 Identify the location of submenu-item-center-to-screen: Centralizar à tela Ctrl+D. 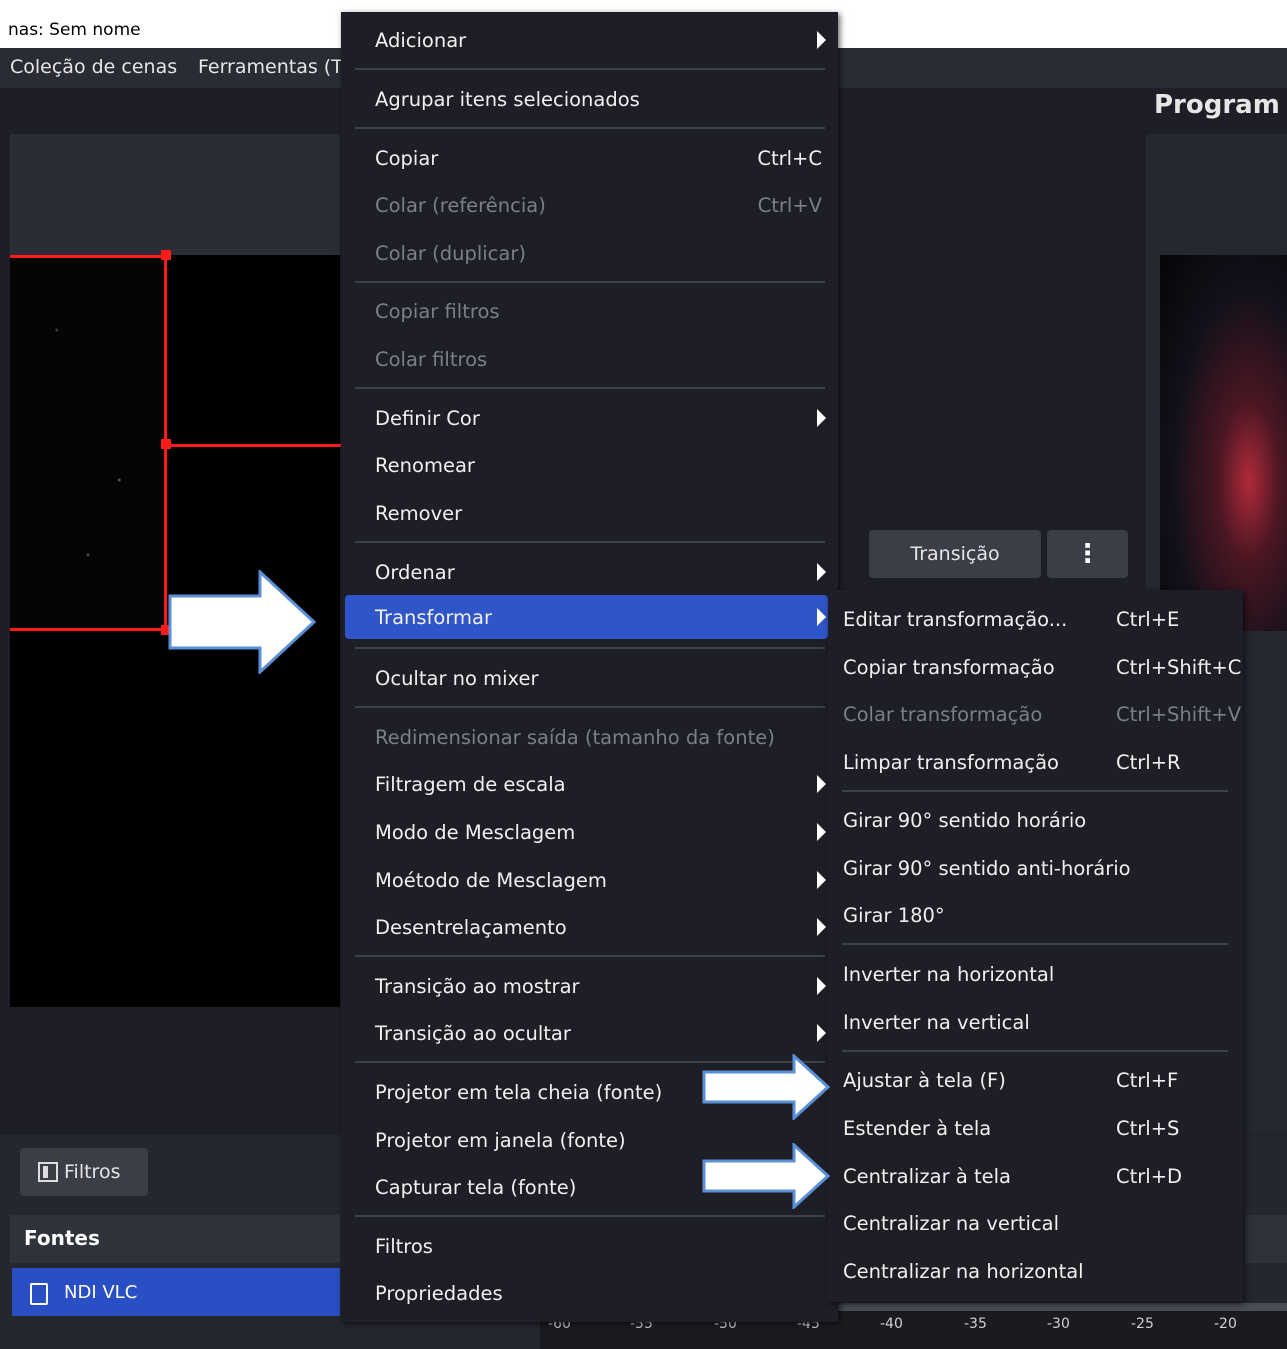
(1035, 1176).